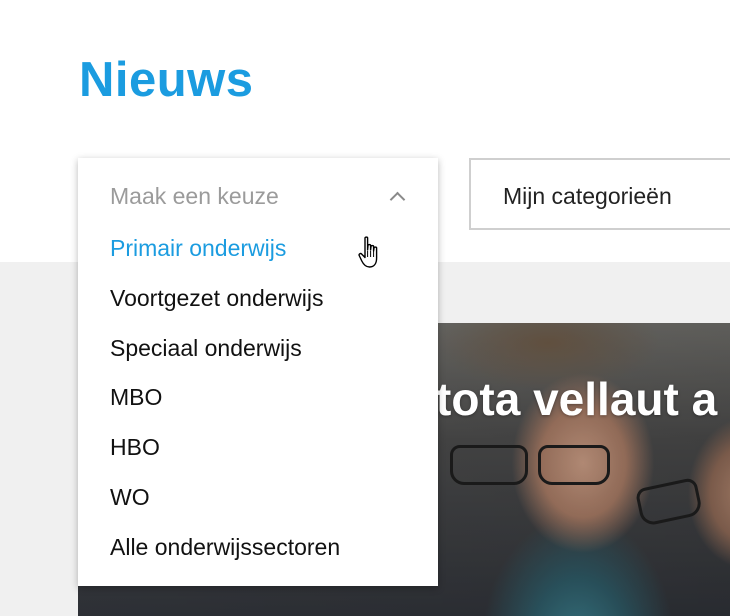 The image size is (730, 616). Describe the element at coordinates (258, 259) in the screenshot. I see `option-primair-onderwijs: Primair onderwijs` at that location.